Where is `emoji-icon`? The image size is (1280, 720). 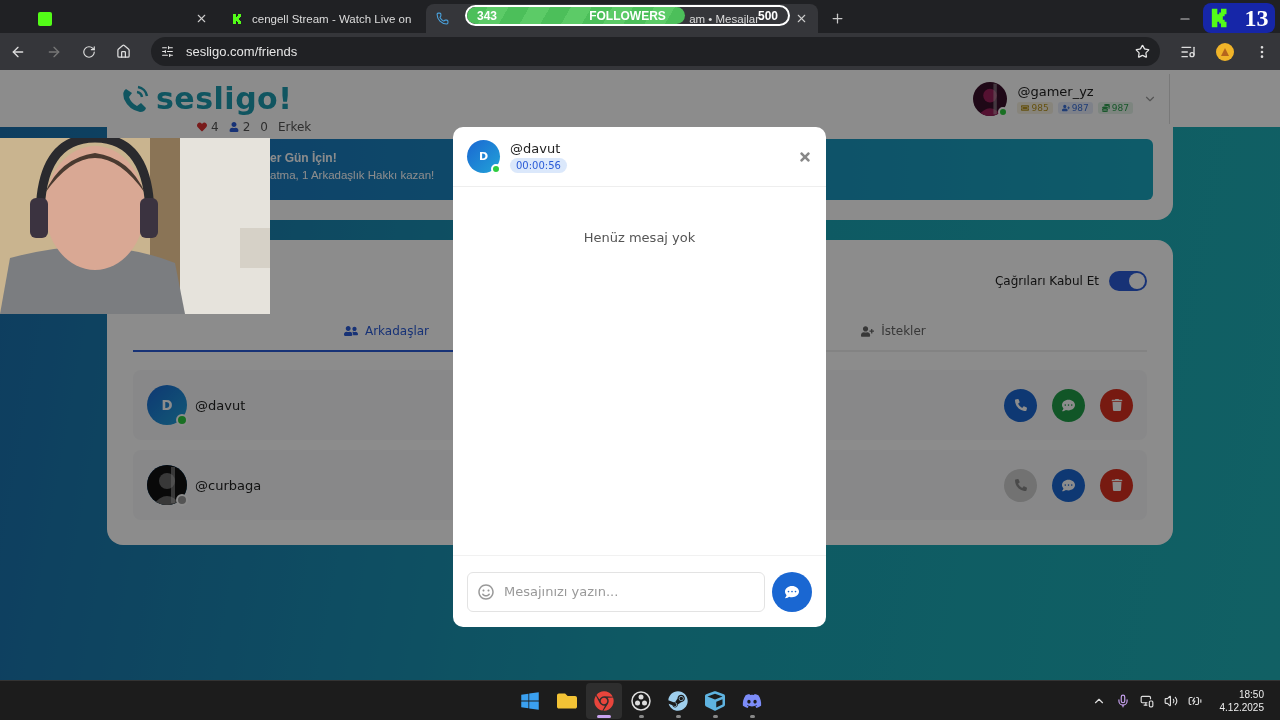 emoji-icon is located at coordinates (486, 591).